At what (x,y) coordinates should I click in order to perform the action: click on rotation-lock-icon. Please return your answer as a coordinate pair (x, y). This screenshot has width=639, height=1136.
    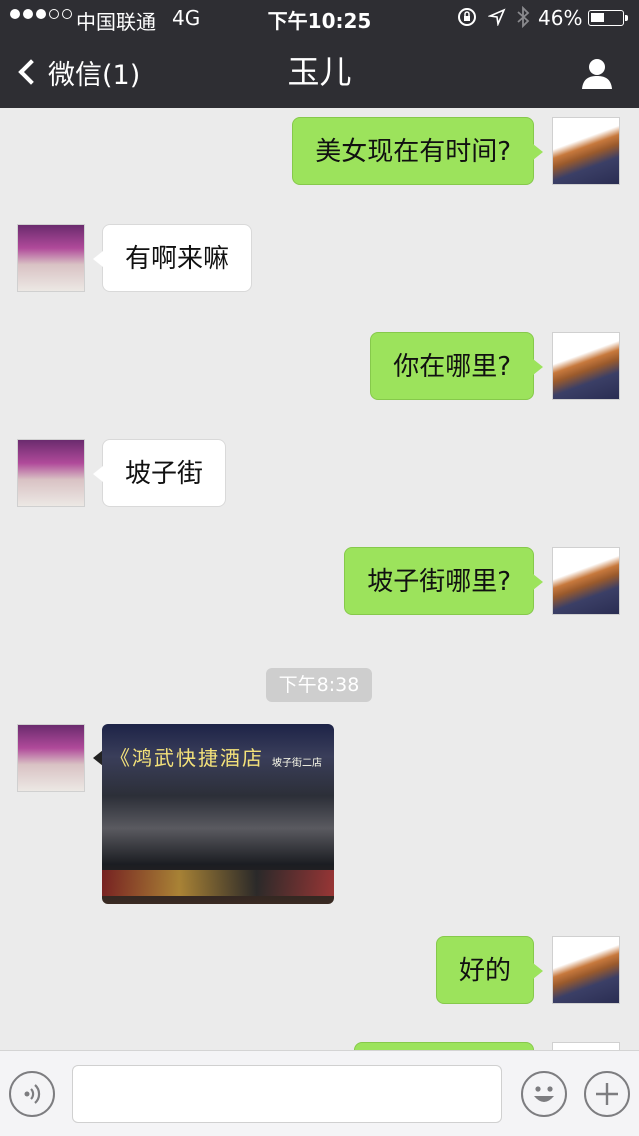
    Looking at the image, I should click on (467, 17).